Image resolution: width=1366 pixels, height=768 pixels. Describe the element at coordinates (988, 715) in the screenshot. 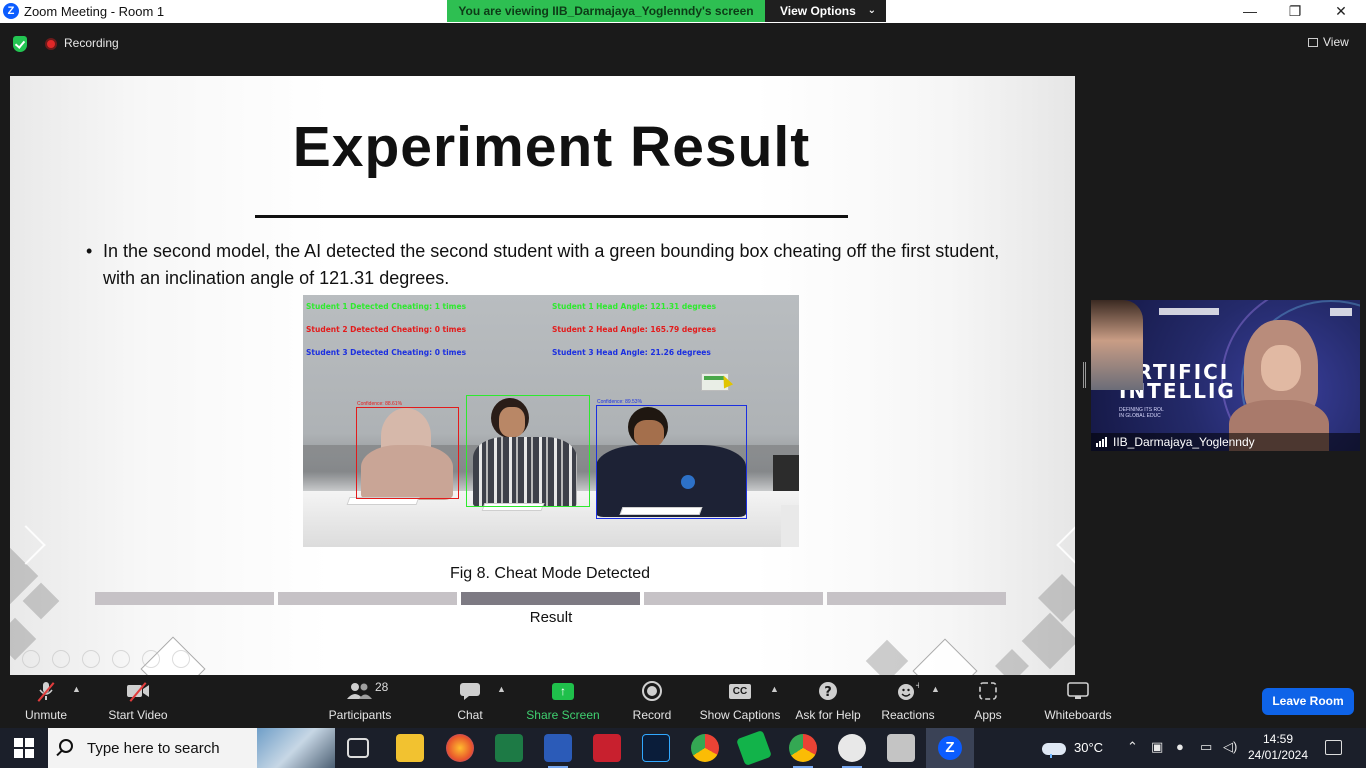

I see `apps-label: Apps` at that location.